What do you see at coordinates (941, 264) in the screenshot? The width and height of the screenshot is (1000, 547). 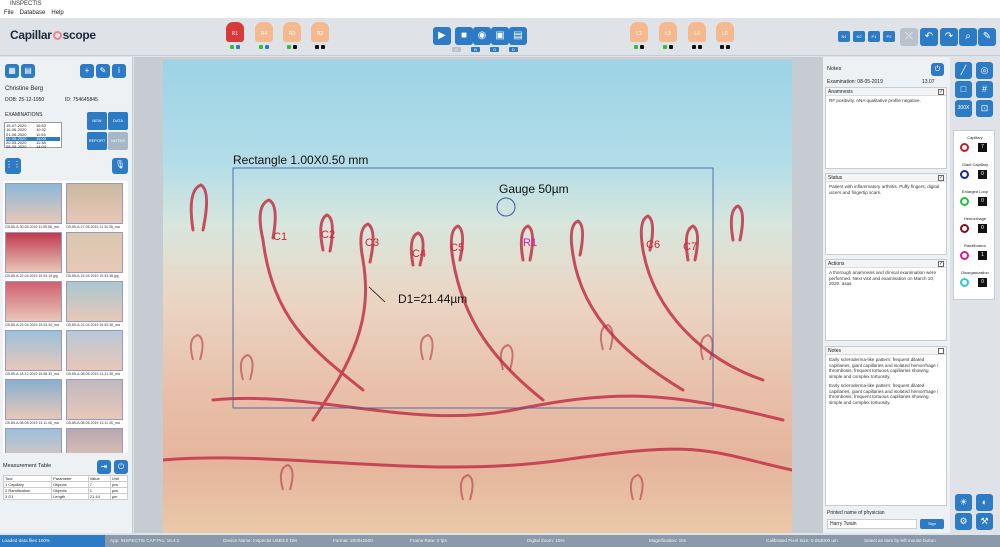 I see `actions-checkbox: ✓` at bounding box center [941, 264].